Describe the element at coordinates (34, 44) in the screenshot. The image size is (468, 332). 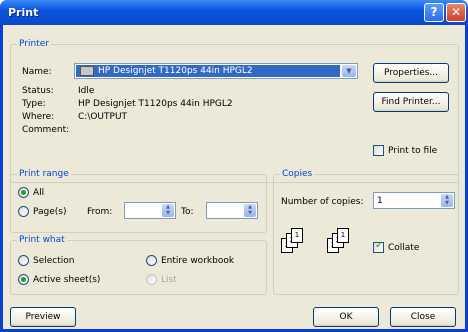
I see `printer-group-label: Printer` at that location.